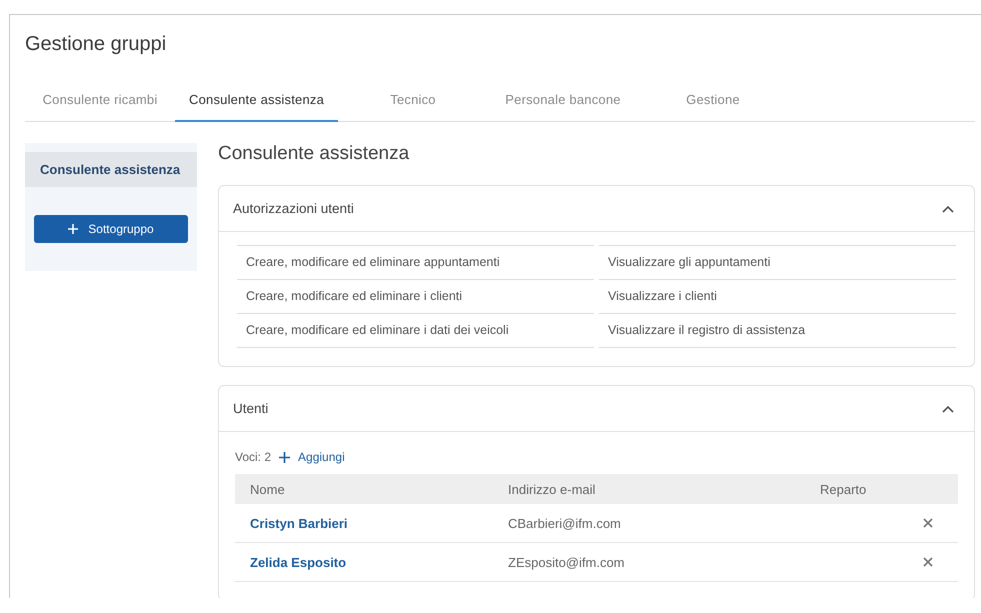  What do you see at coordinates (267, 489) in the screenshot?
I see `column-header: Nome` at bounding box center [267, 489].